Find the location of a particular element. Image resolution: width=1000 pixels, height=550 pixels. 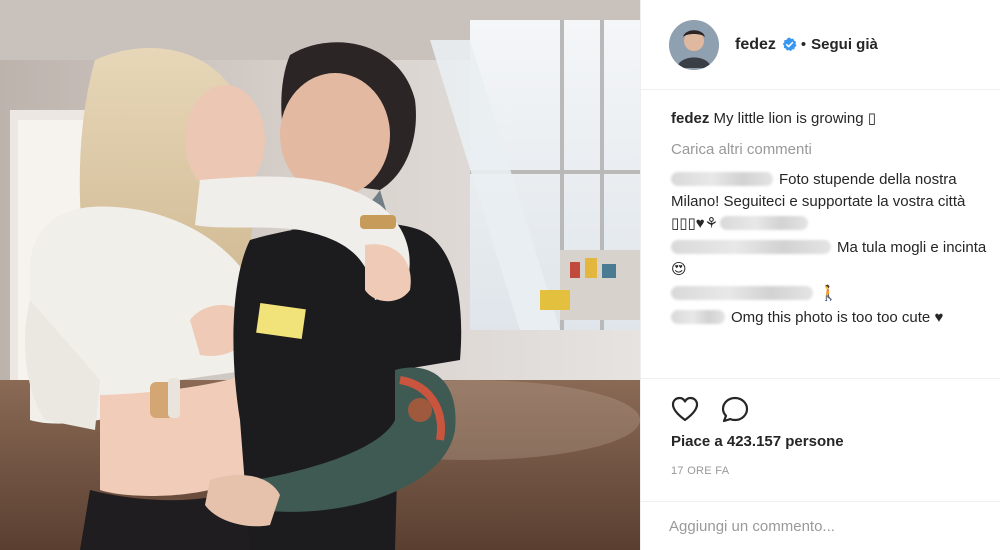

add-comment-section is located at coordinates (820, 525).